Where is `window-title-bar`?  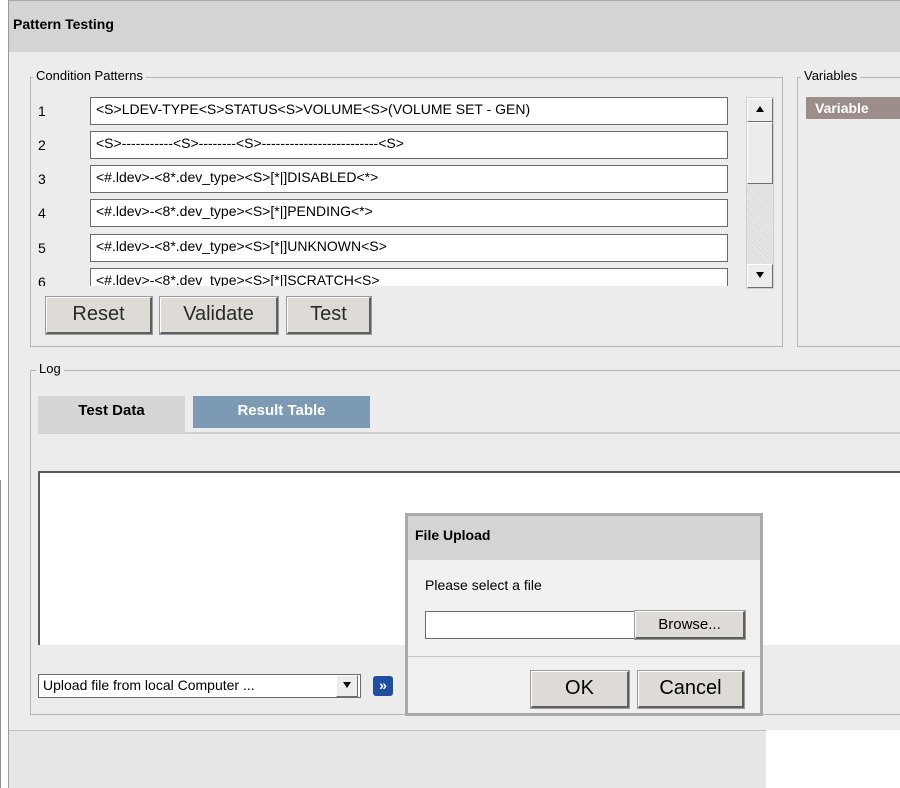
window-title-bar is located at coordinates (454, 26).